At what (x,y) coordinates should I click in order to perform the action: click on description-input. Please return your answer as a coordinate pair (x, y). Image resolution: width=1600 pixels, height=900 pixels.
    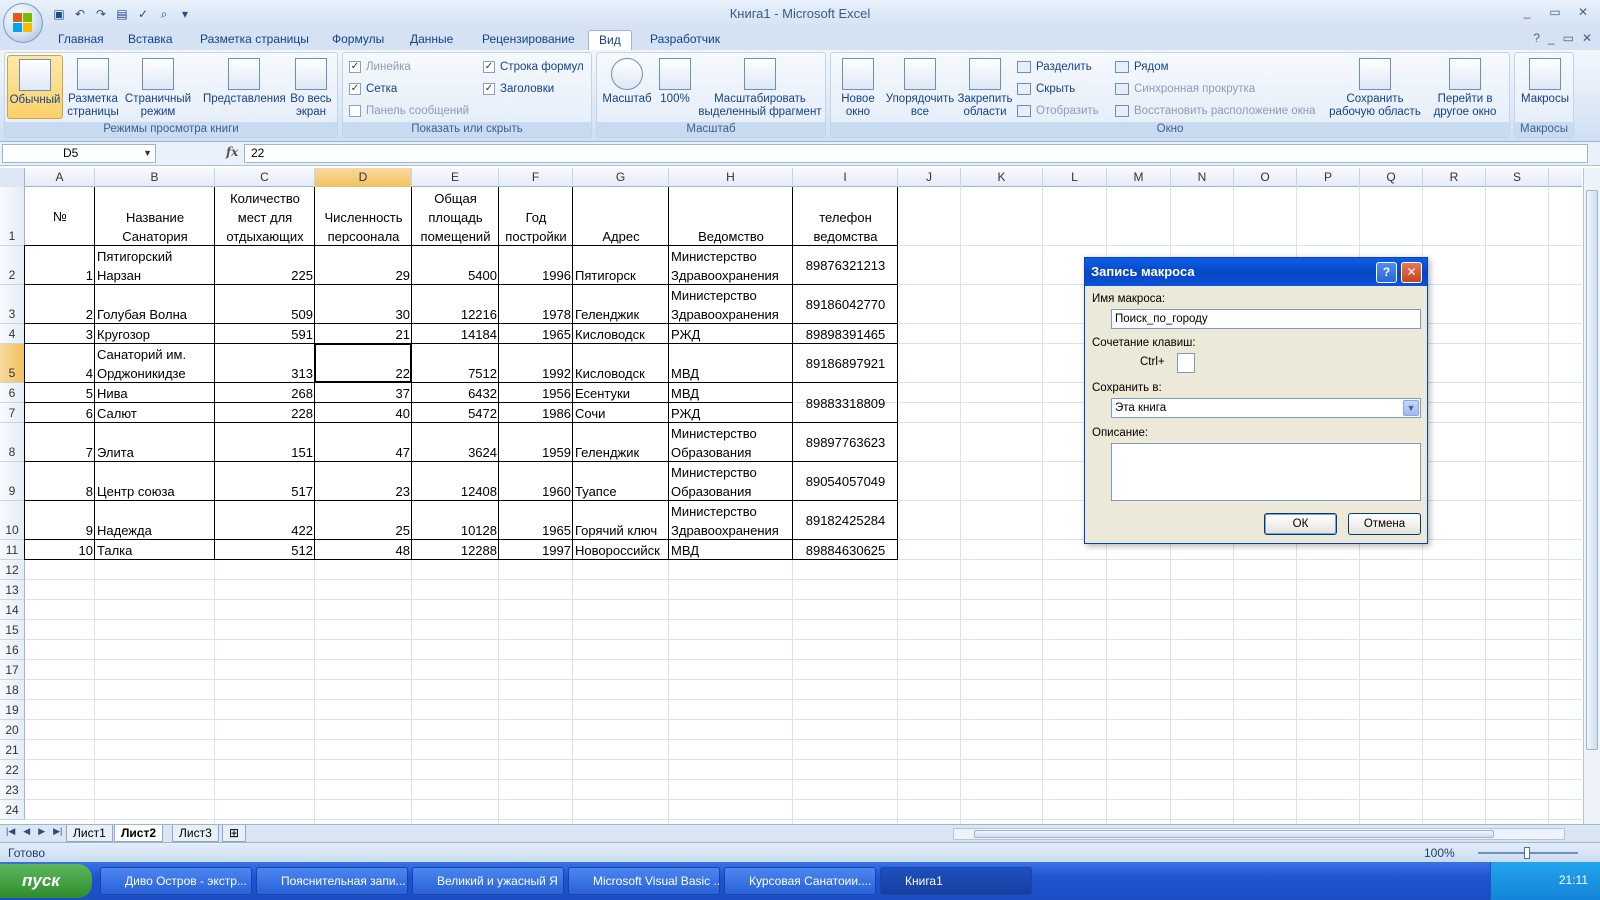
    Looking at the image, I should click on (1266, 472).